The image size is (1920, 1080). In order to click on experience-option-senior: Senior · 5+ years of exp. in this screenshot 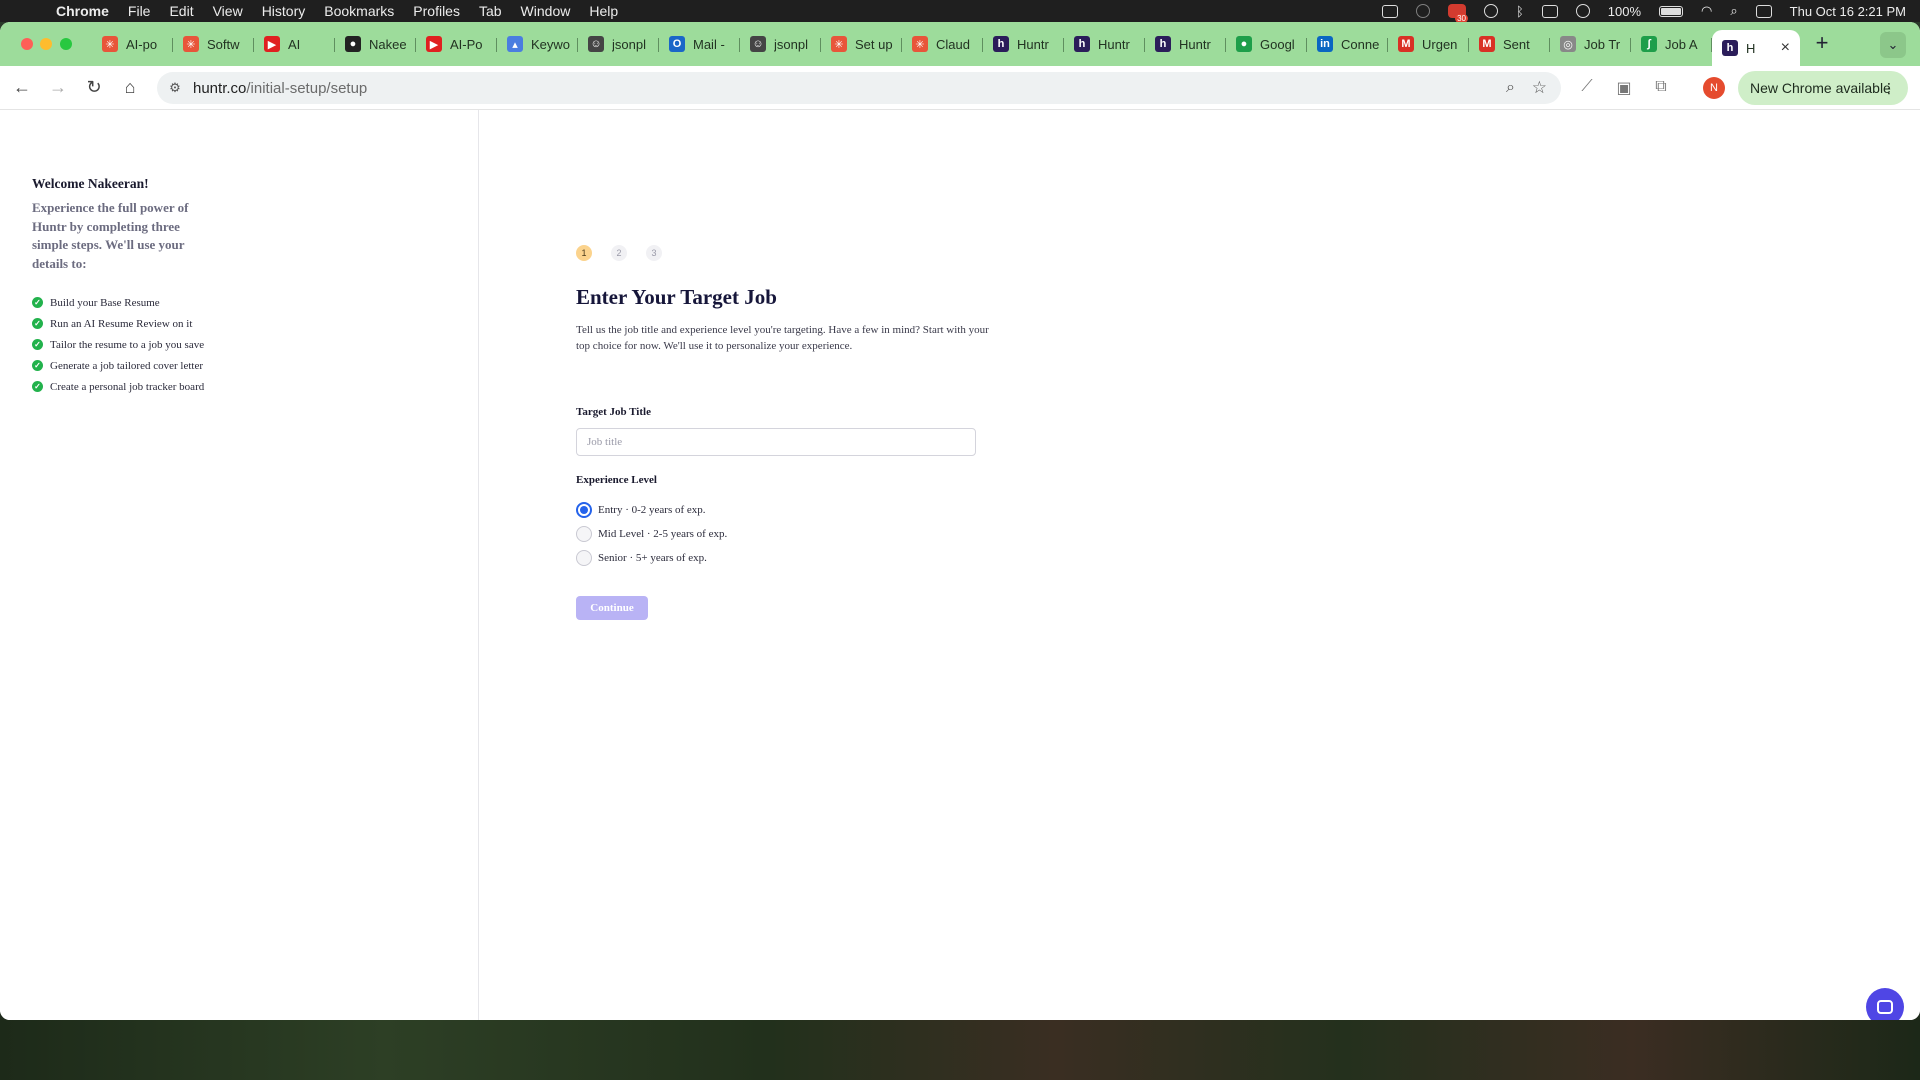, I will do `click(641, 558)`.